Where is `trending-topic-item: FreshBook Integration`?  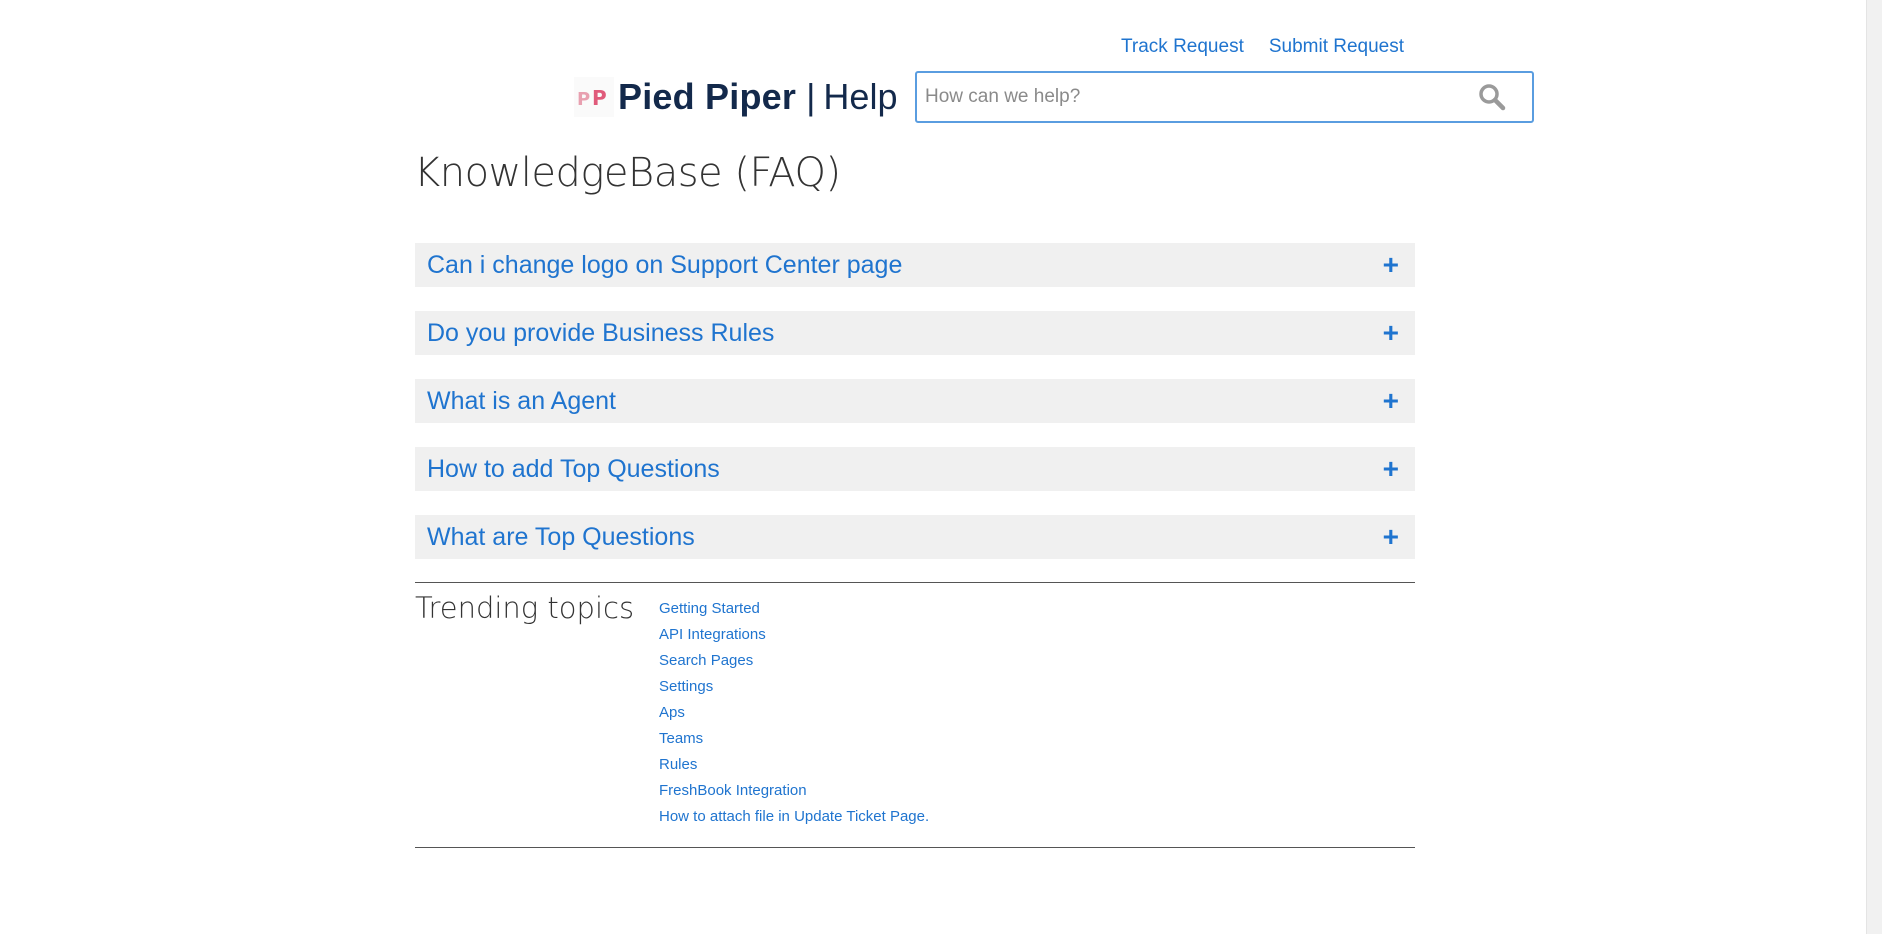
trending-topic-item: FreshBook Integration is located at coordinates (794, 795).